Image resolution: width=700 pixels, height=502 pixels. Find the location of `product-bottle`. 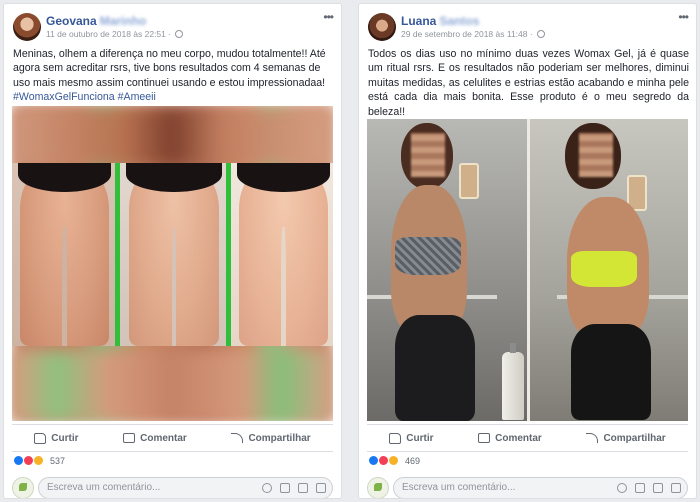

product-bottle is located at coordinates (513, 381).